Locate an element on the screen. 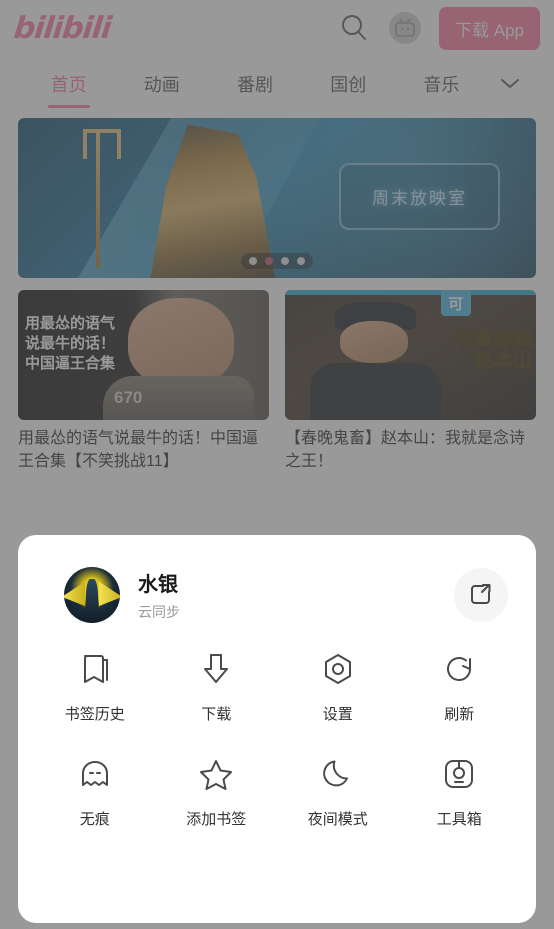 The height and width of the screenshot is (929, 554). action-toolbox: 工具箱 is located at coordinates (460, 791).